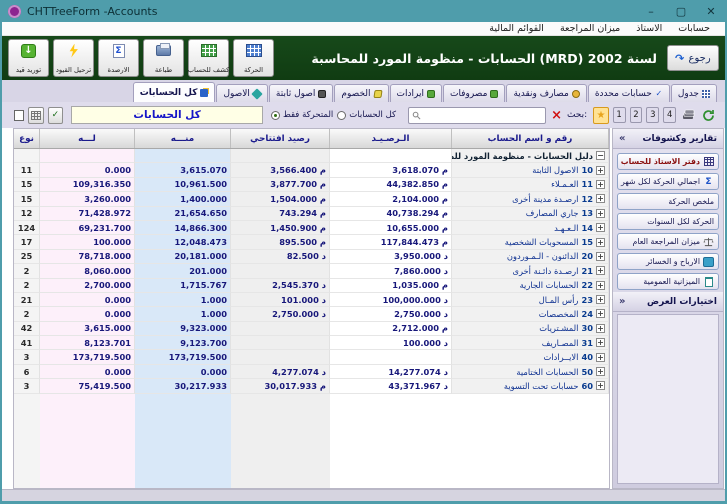 Image resolution: width=727 pixels, height=504 pixels. I want to click on tab-table-grid: جدول, so click(693, 93).